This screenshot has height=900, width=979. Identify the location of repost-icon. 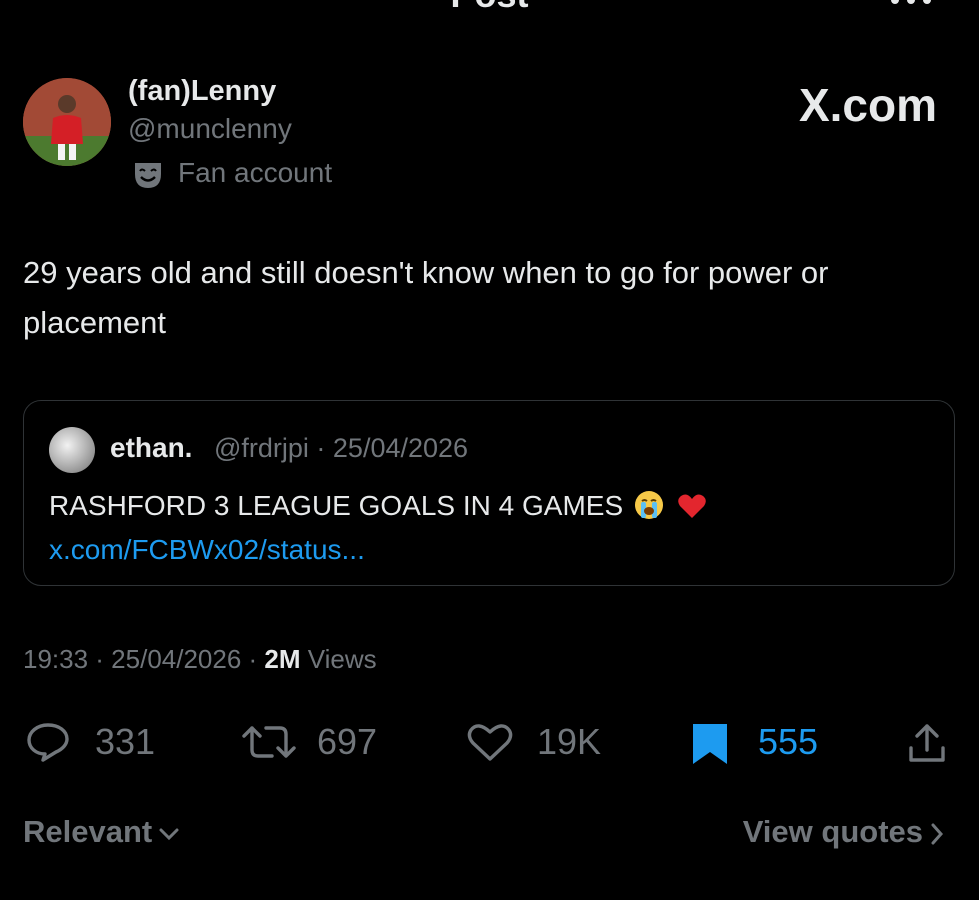
(269, 742).